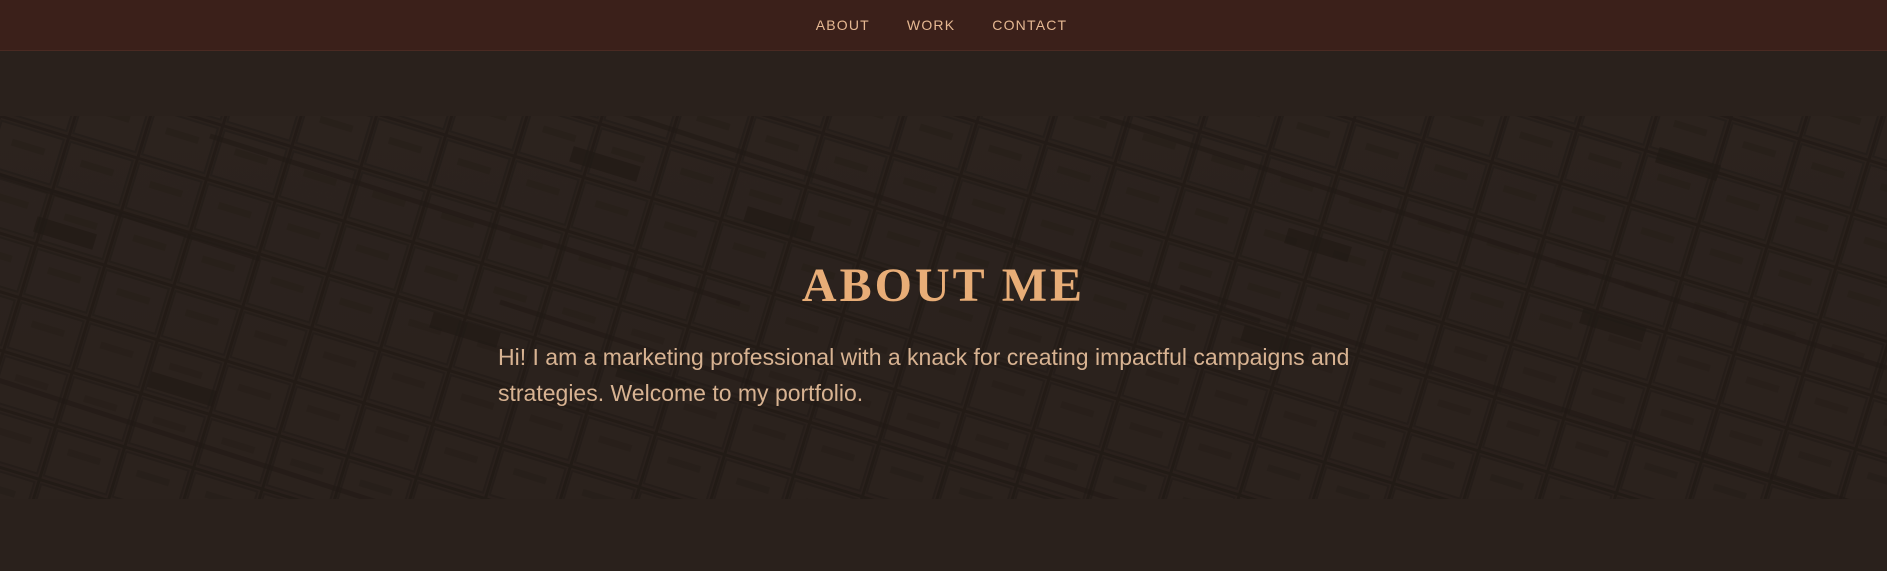  What do you see at coordinates (843, 25) in the screenshot?
I see `nav-link-about: ABOUT` at bounding box center [843, 25].